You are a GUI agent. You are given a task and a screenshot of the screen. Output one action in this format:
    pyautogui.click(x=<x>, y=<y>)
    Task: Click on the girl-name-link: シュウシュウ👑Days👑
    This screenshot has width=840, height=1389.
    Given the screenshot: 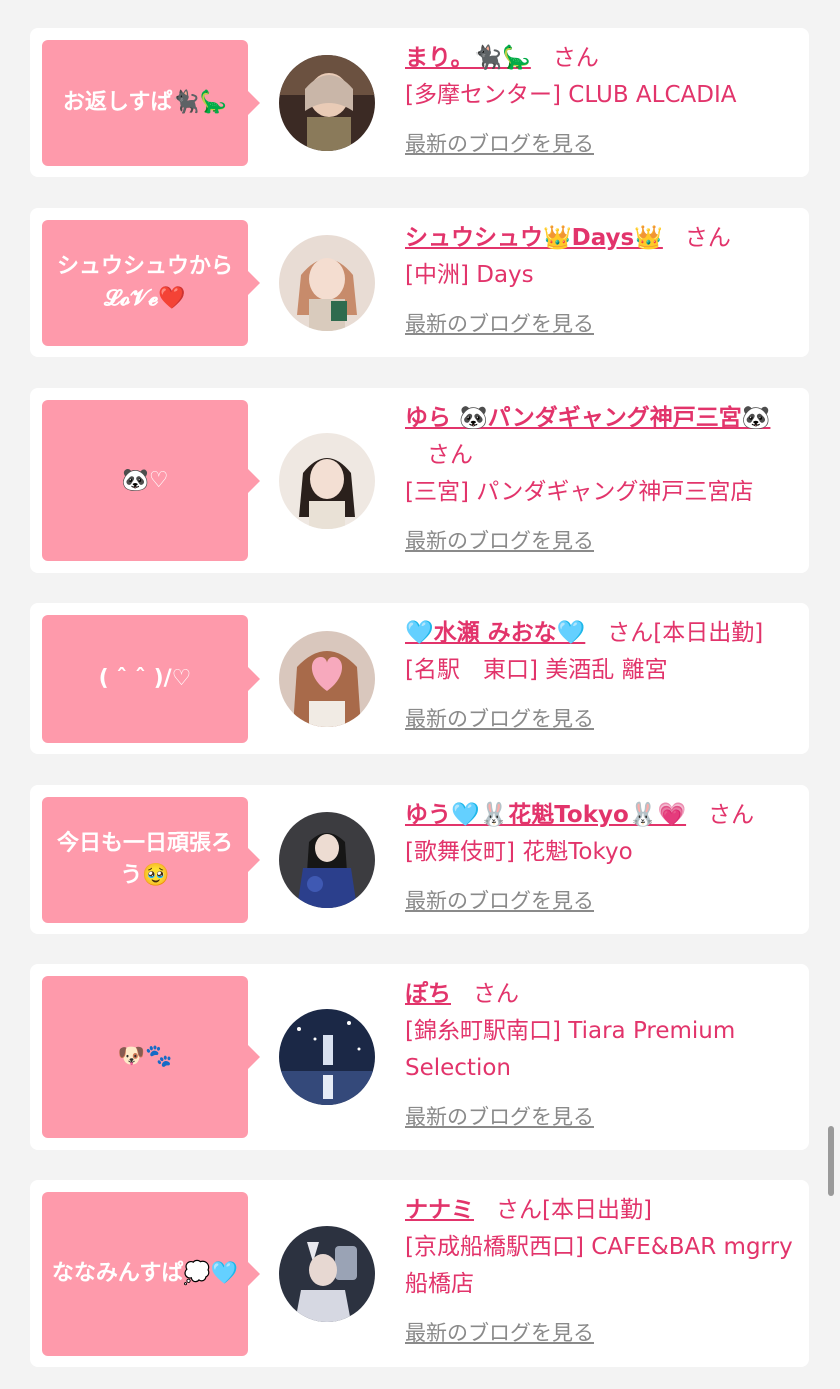 What is the action you would take?
    pyautogui.click(x=534, y=238)
    